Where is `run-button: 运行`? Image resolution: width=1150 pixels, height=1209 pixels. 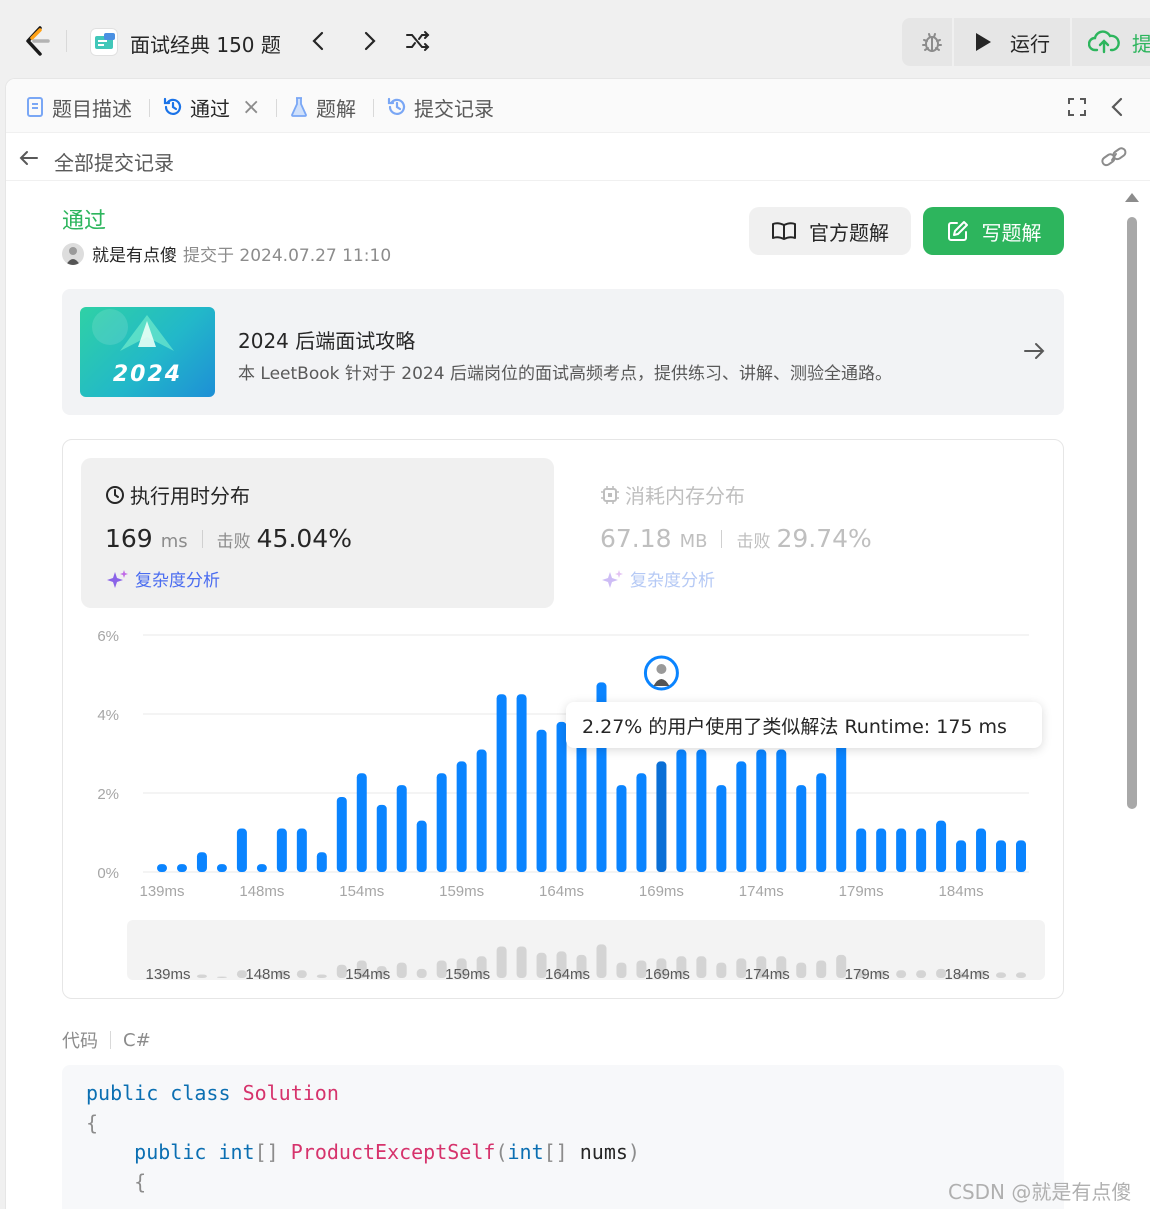
run-button: 运行 is located at coordinates (1011, 42).